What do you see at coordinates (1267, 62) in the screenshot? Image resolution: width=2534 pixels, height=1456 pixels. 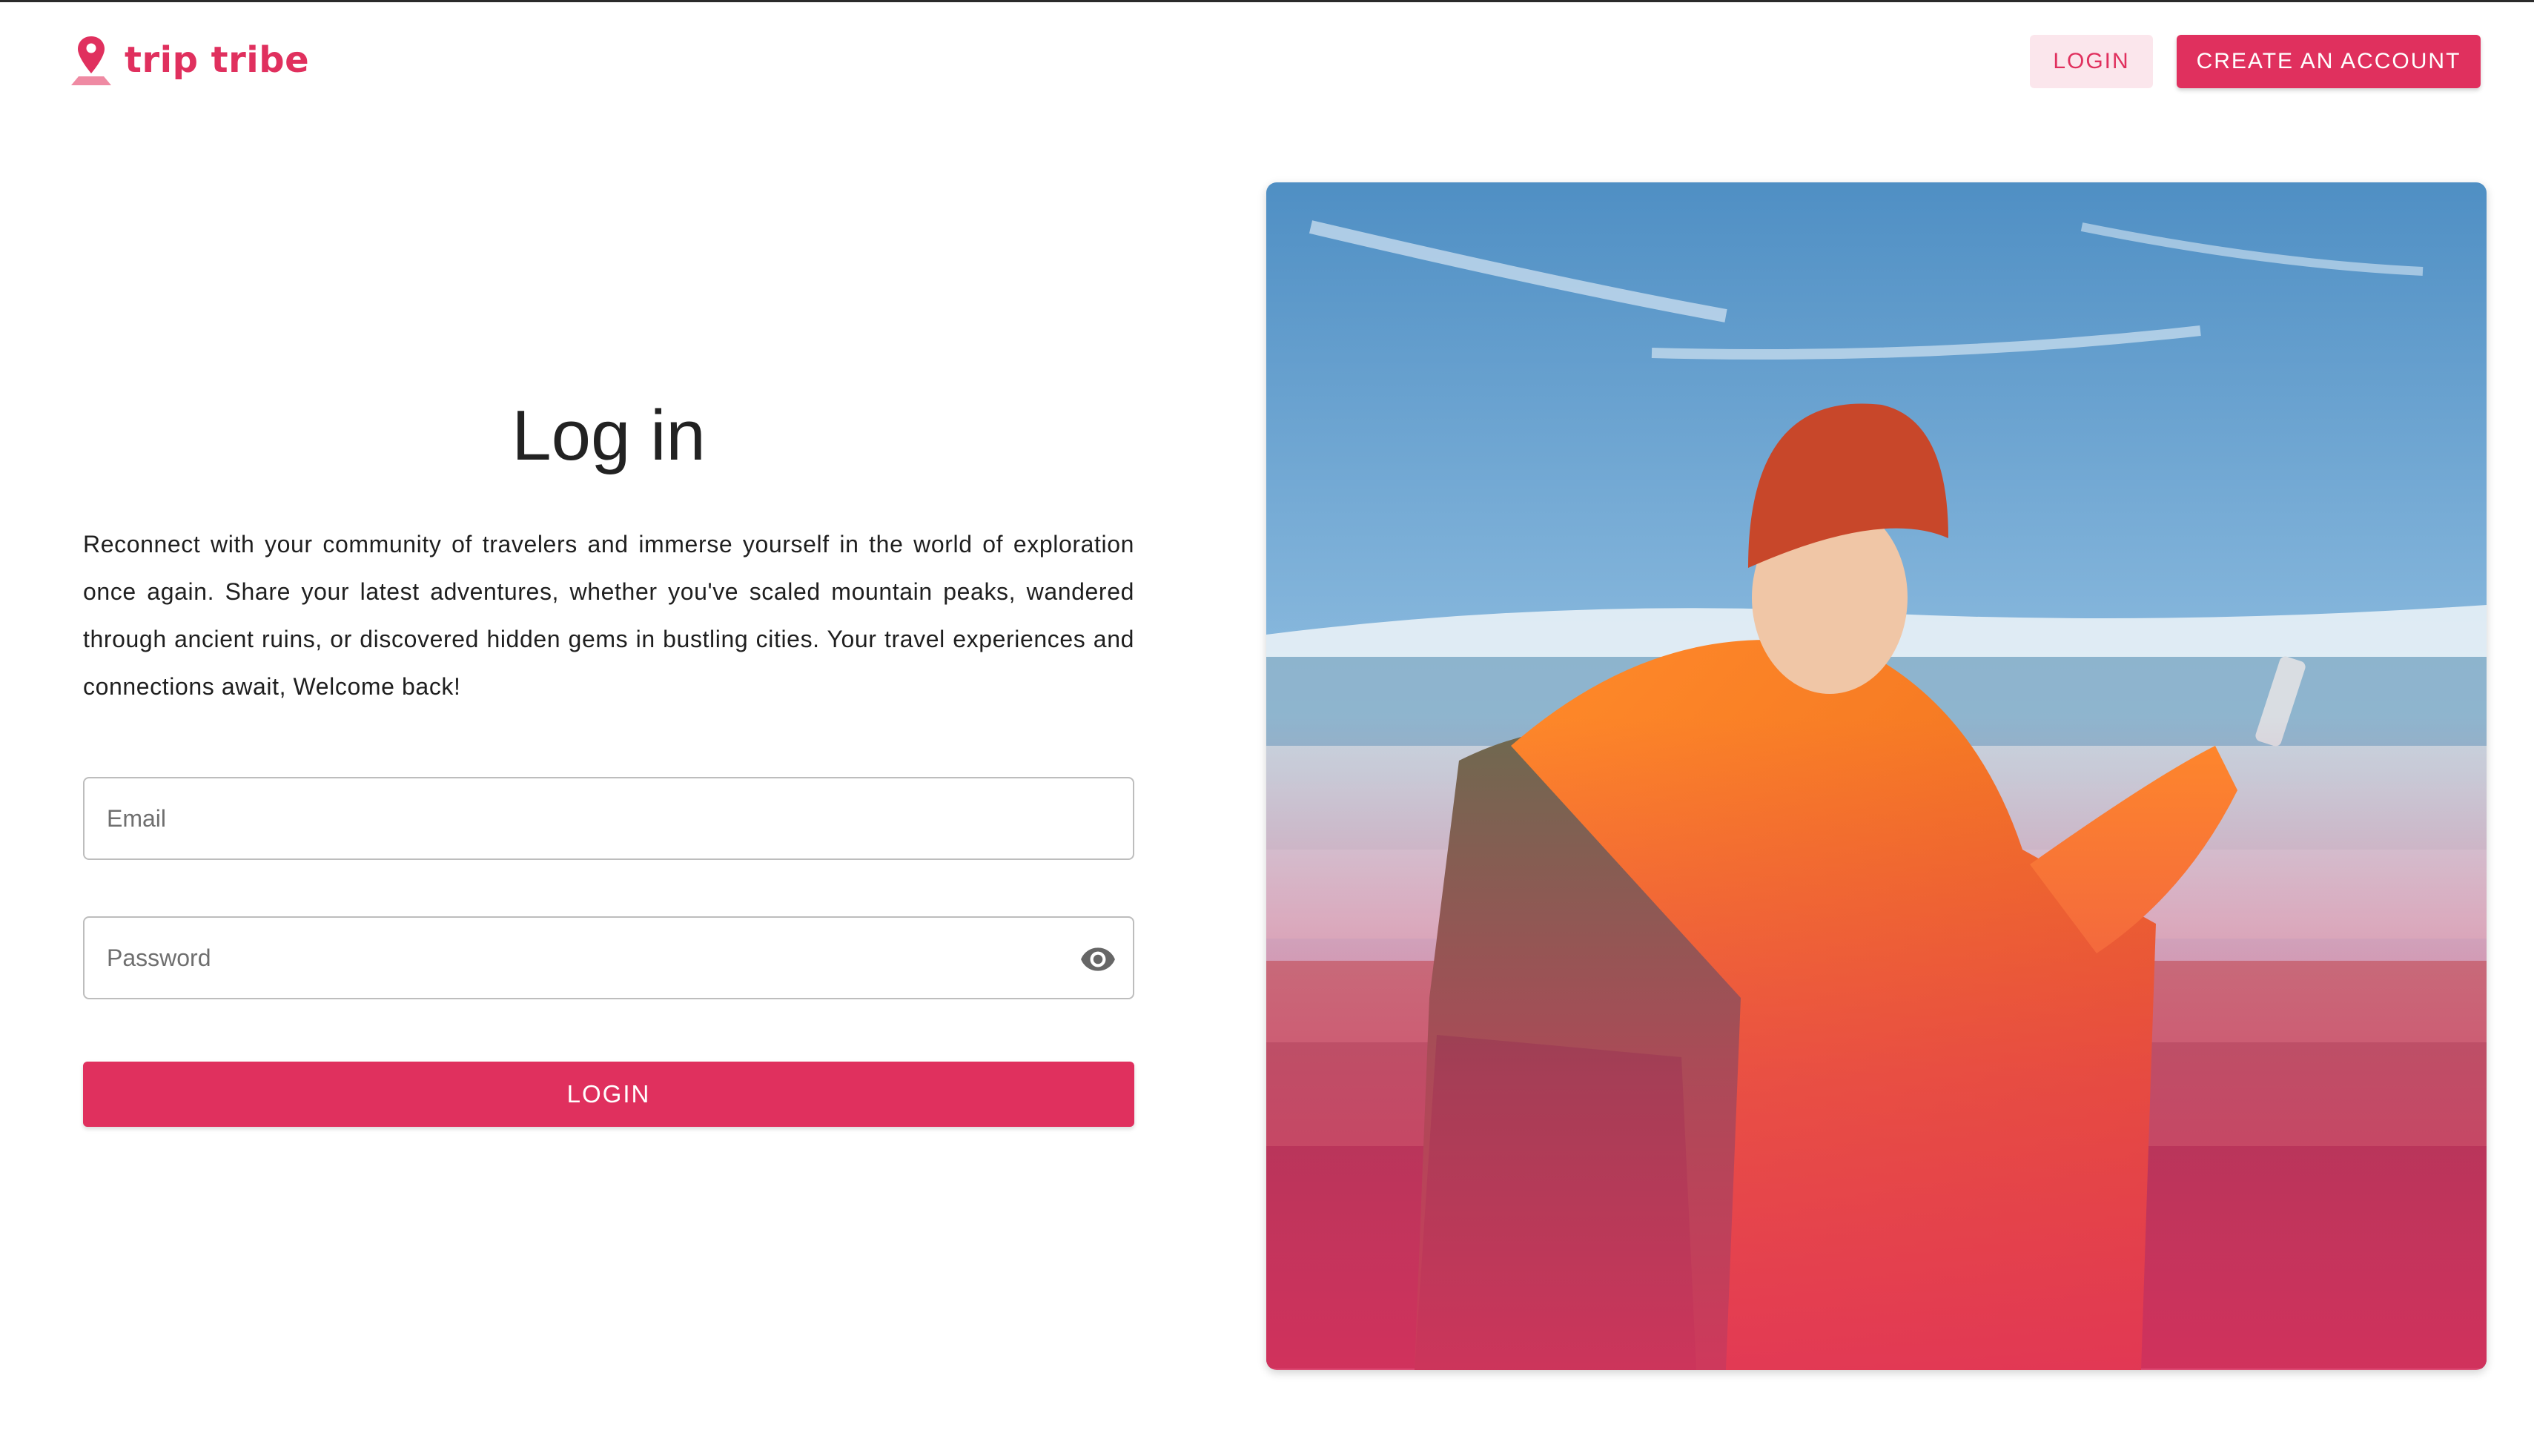 I see `top-nav: trip tribe LOGIN CREATE AN ACCOUNT` at bounding box center [1267, 62].